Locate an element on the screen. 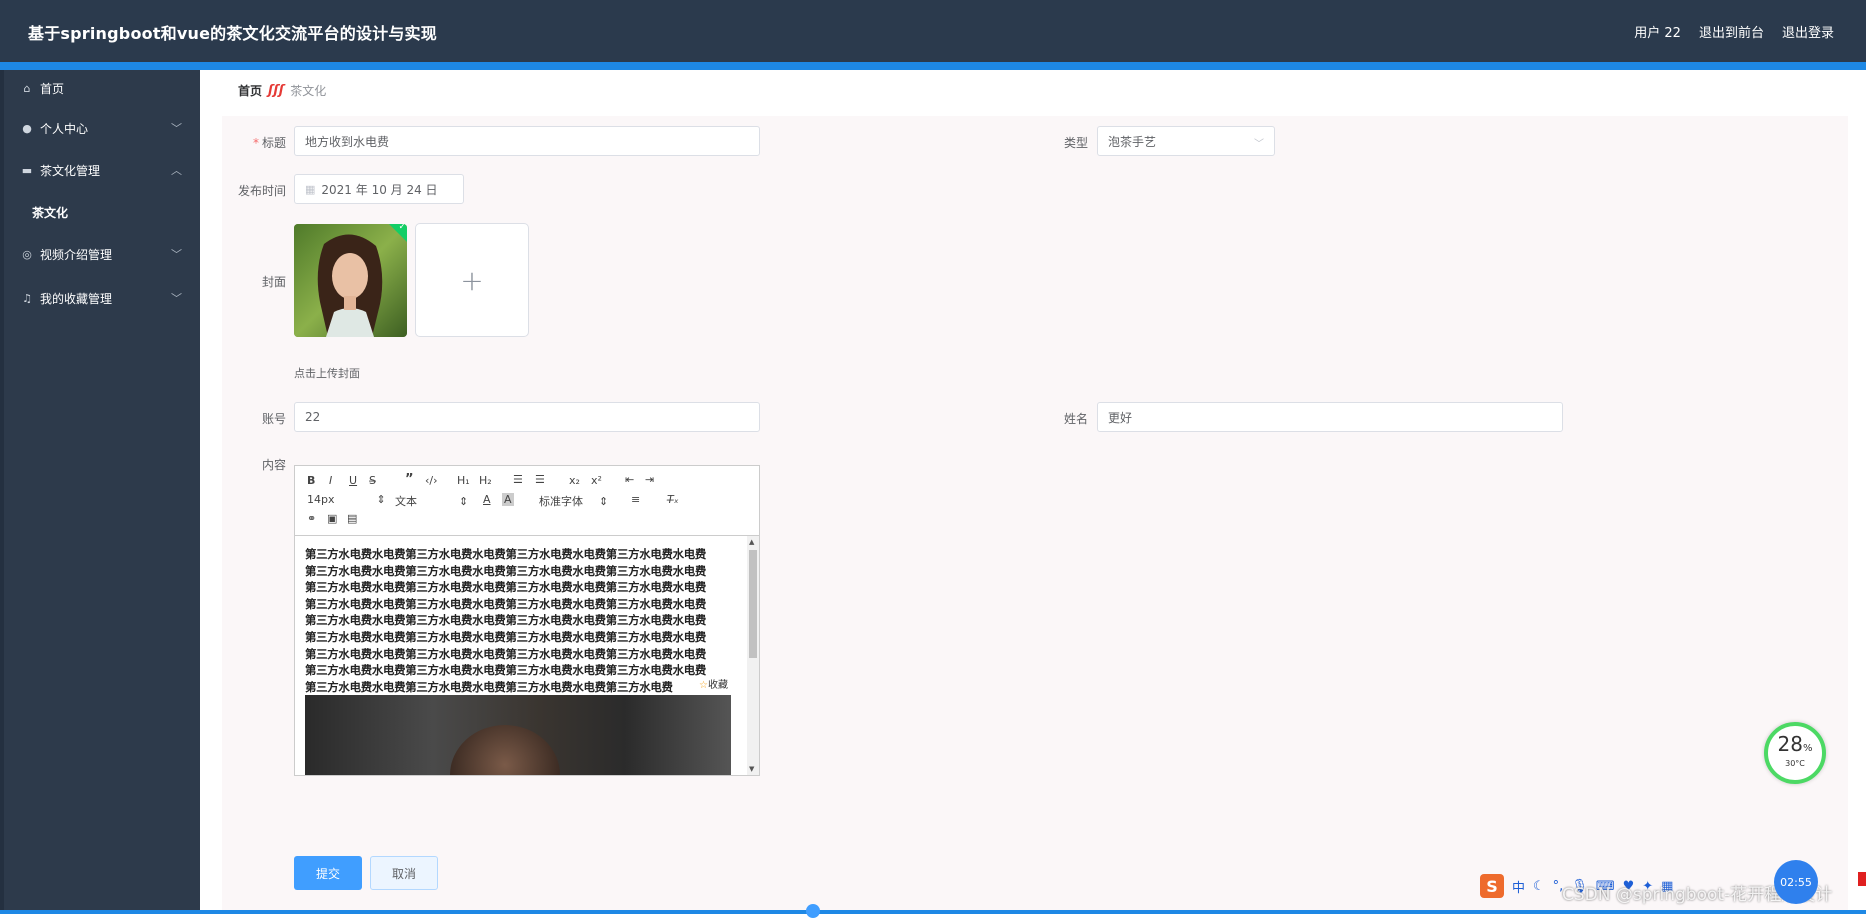 The width and height of the screenshot is (1866, 918). format-select: 文本 ⇕ is located at coordinates (431, 501).